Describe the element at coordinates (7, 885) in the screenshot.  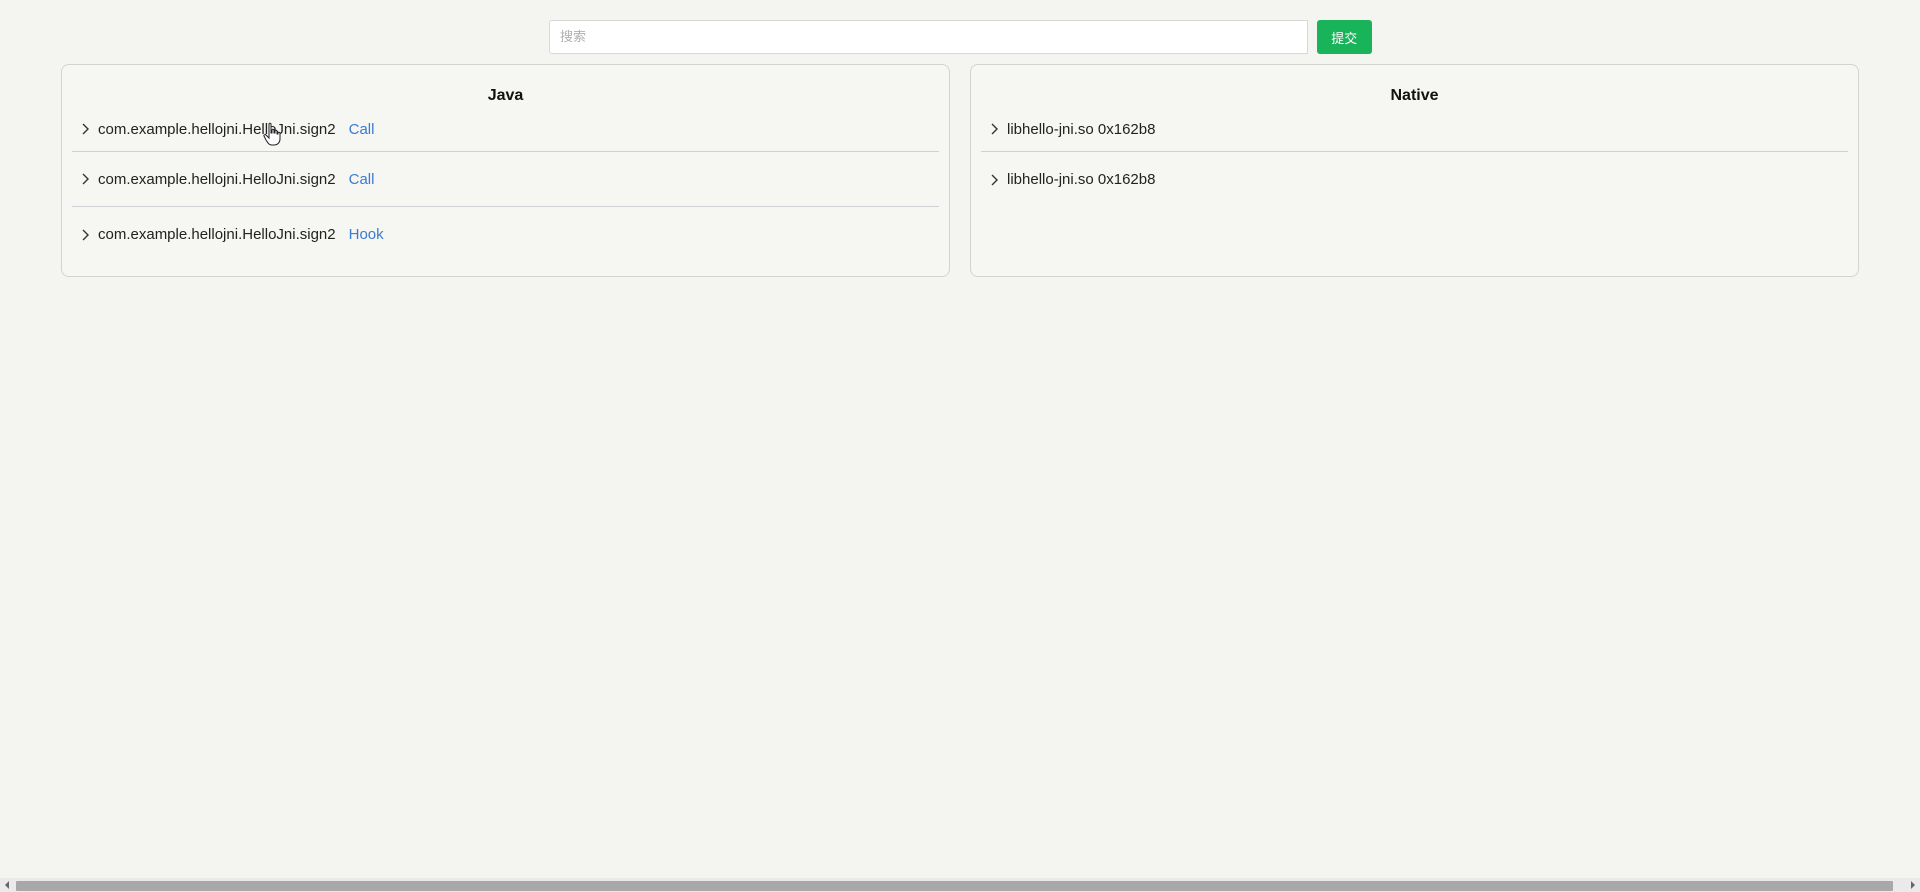
I see `arrow-left-icon` at that location.